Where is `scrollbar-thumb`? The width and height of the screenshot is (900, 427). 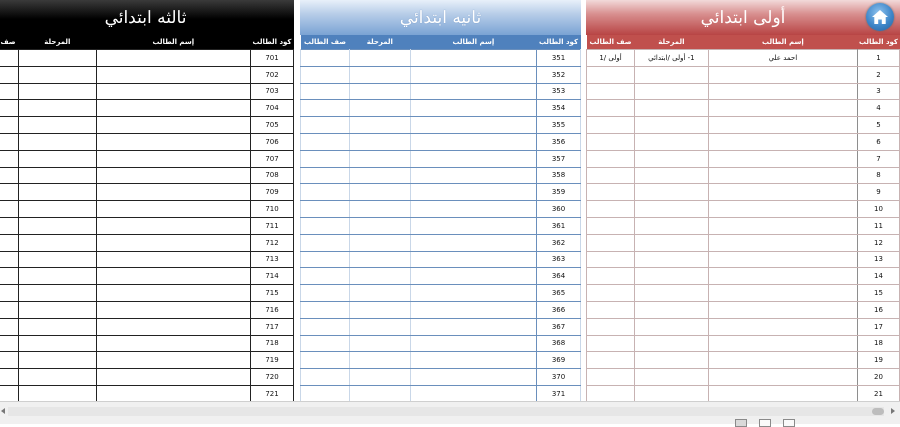 scrollbar-thumb is located at coordinates (878, 411).